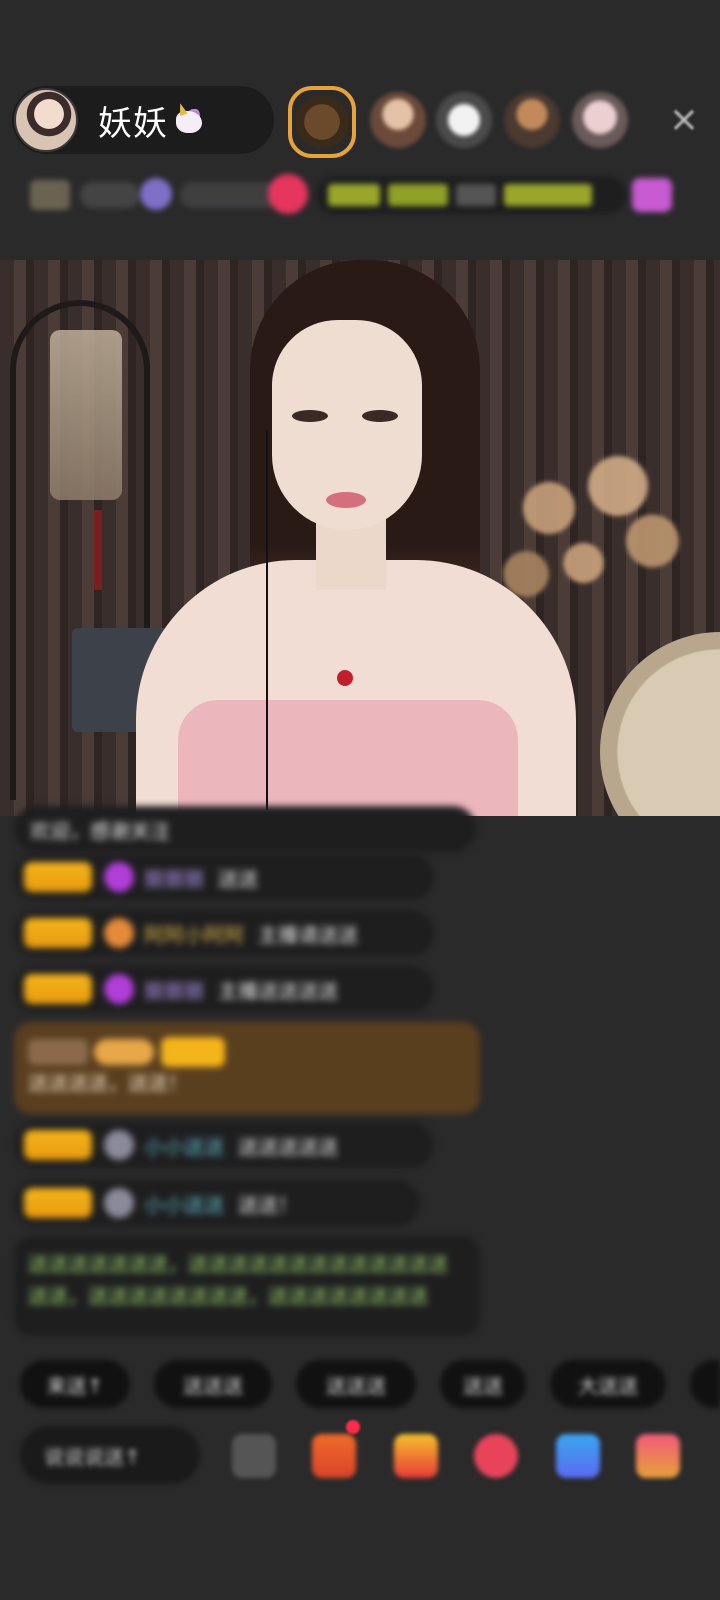  Describe the element at coordinates (245, 829) in the screenshot. I see `chat-message: 欢迎，感谢关注` at that location.